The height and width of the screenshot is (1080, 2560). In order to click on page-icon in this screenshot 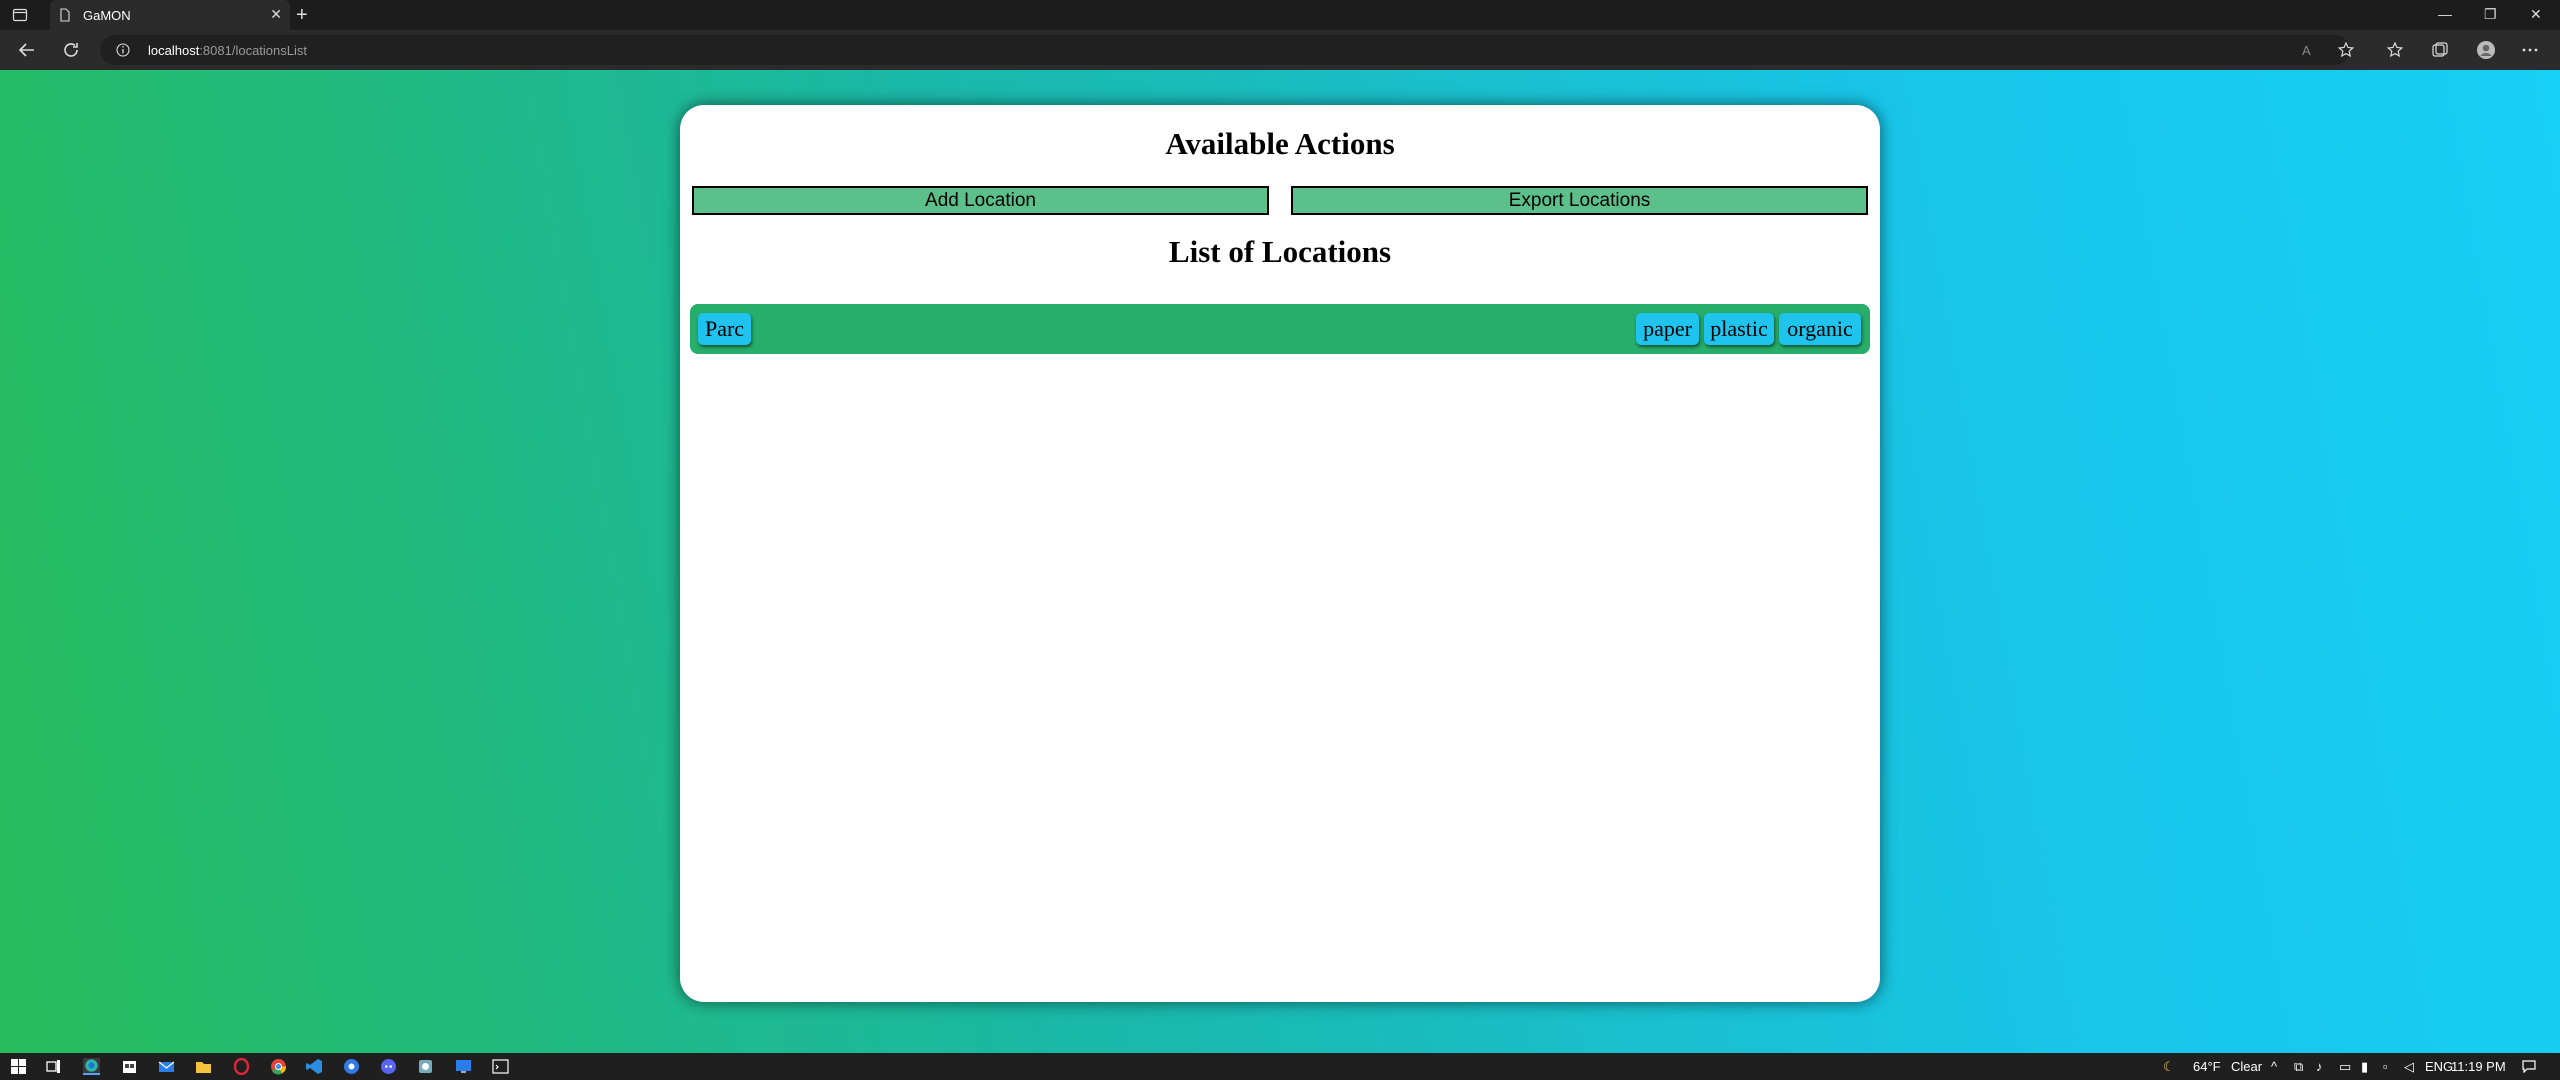, I will do `click(65, 15)`.